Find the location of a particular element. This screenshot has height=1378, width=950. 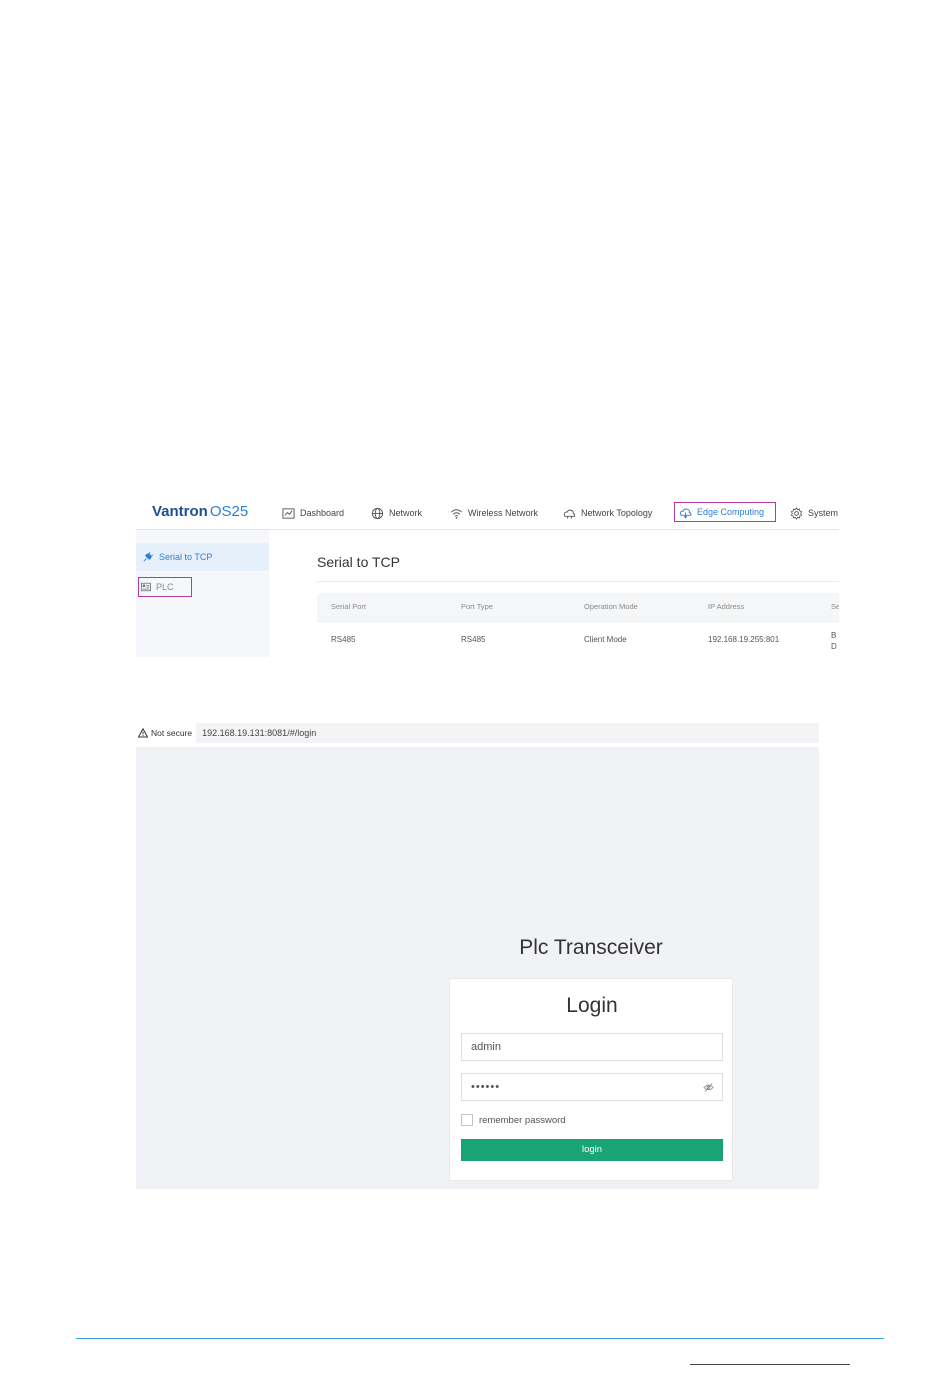

globe-icon is located at coordinates (377, 513).